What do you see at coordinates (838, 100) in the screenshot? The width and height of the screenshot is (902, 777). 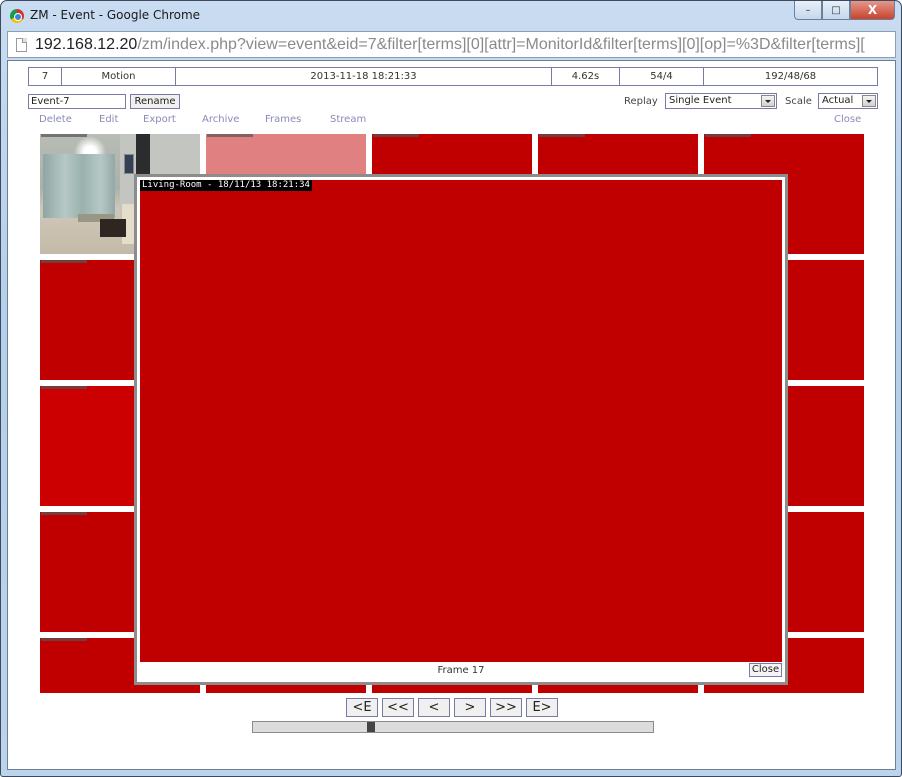 I see `scale-selected-value: Actual` at bounding box center [838, 100].